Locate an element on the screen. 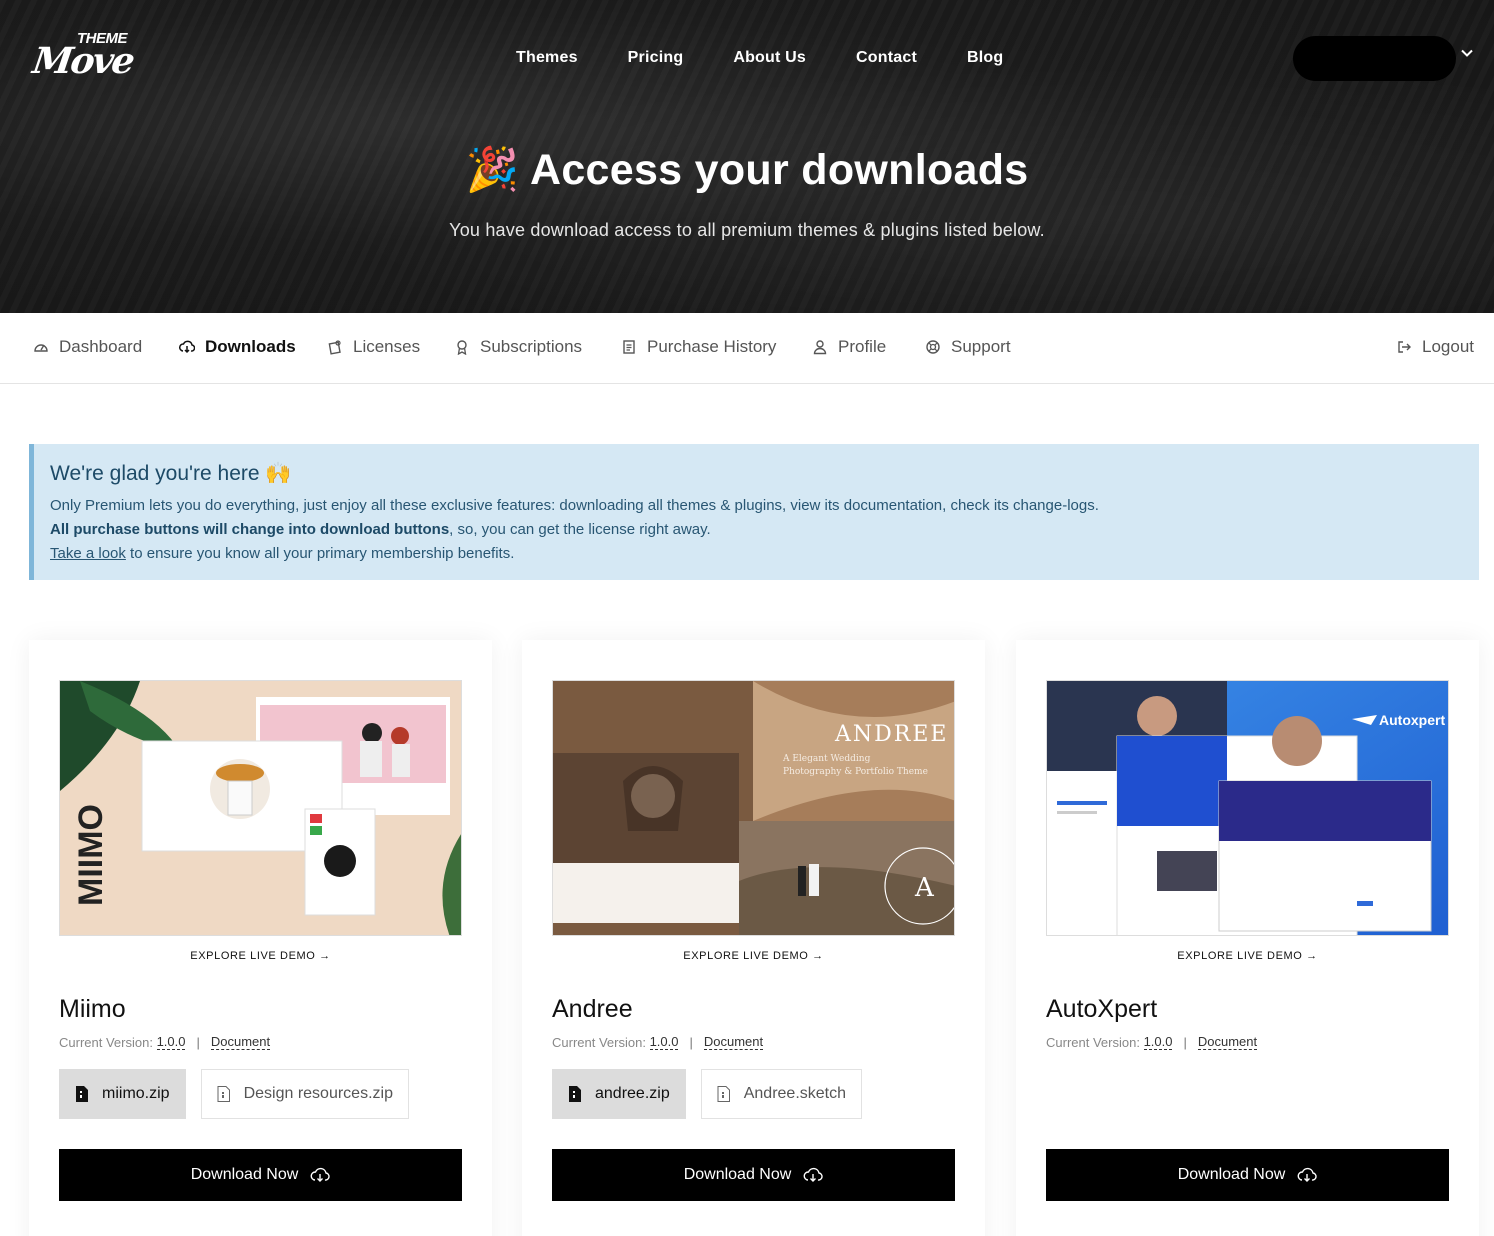 The width and height of the screenshot is (1494, 1236). thumb-subtitle-1: A Elegant Wedding is located at coordinates (826, 759).